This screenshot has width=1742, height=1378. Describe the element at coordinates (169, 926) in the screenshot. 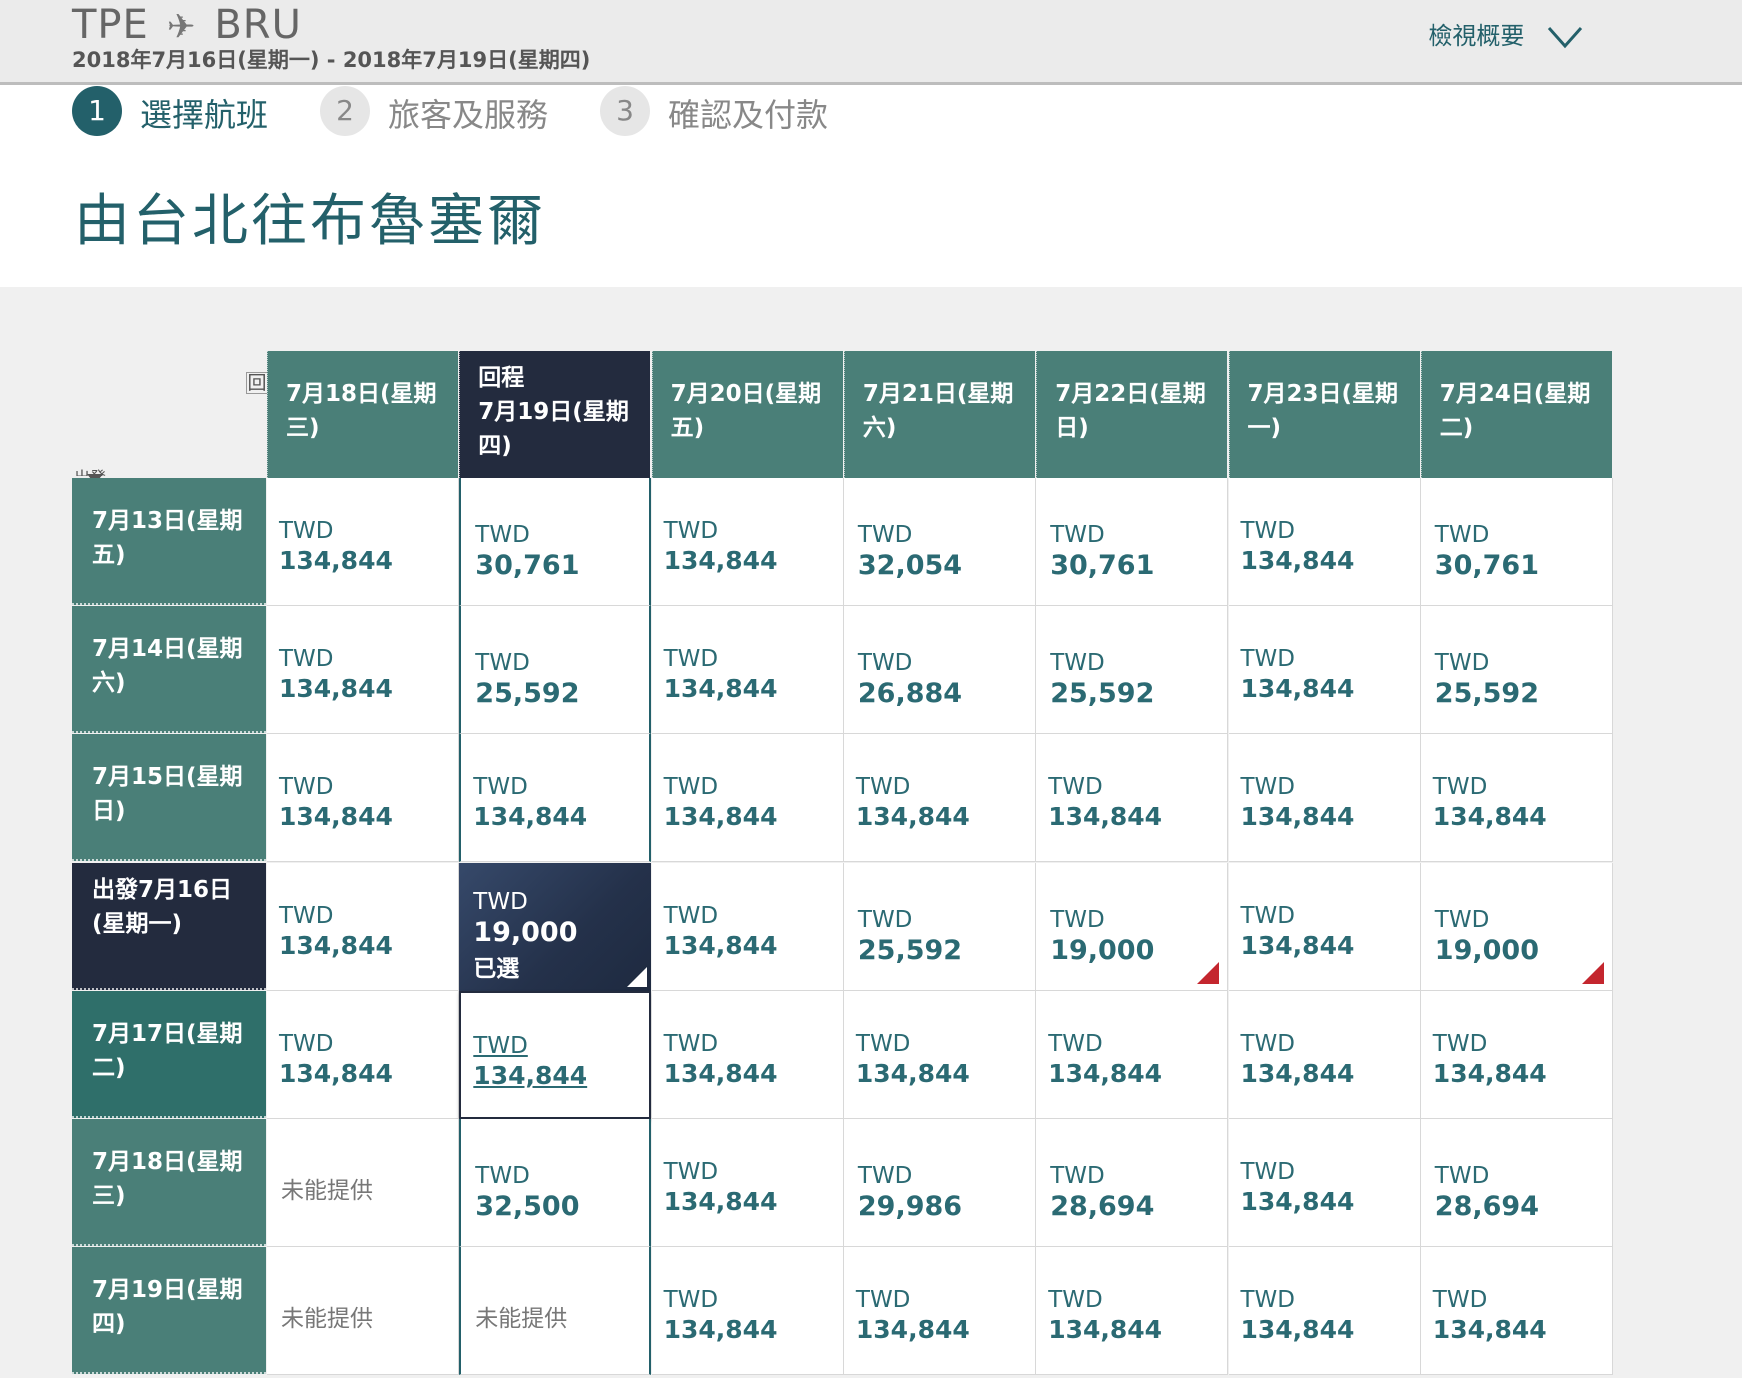

I see `depart-date-row-header: 出發7月16日(星期一)` at that location.